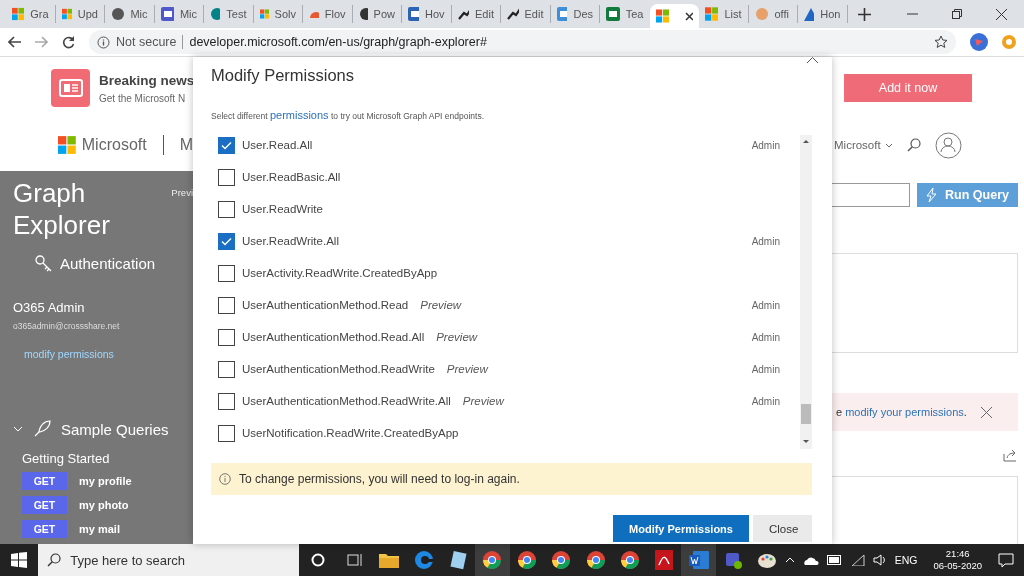 The image size is (1024, 576). What do you see at coordinates (724, 14) in the screenshot?
I see `browser-tab: List` at bounding box center [724, 14].